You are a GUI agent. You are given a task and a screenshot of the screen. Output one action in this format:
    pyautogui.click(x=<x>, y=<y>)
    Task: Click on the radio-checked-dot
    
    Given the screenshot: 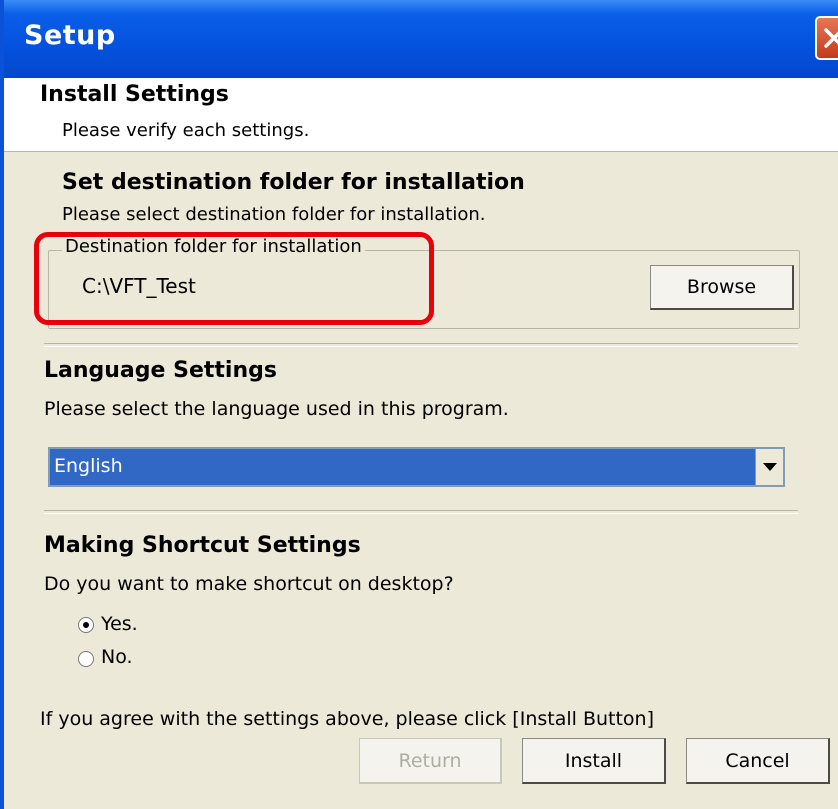 What is the action you would take?
    pyautogui.click(x=86, y=625)
    